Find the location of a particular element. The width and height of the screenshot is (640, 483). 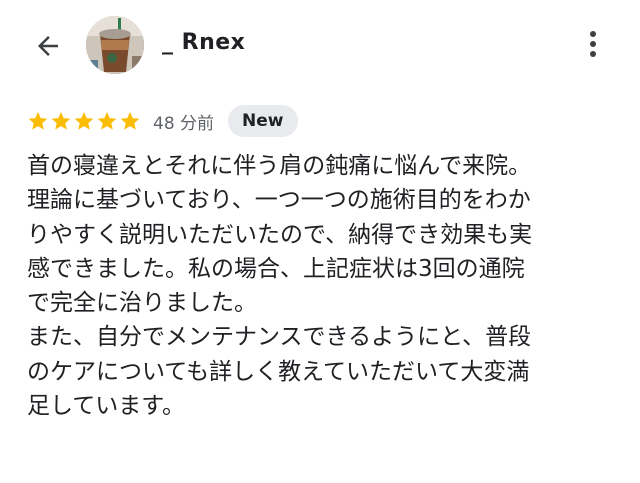

review-text-line: 首の寝違えとそれに伴う肩の鈍痛に悩んで来院。 is located at coordinates (279, 166).